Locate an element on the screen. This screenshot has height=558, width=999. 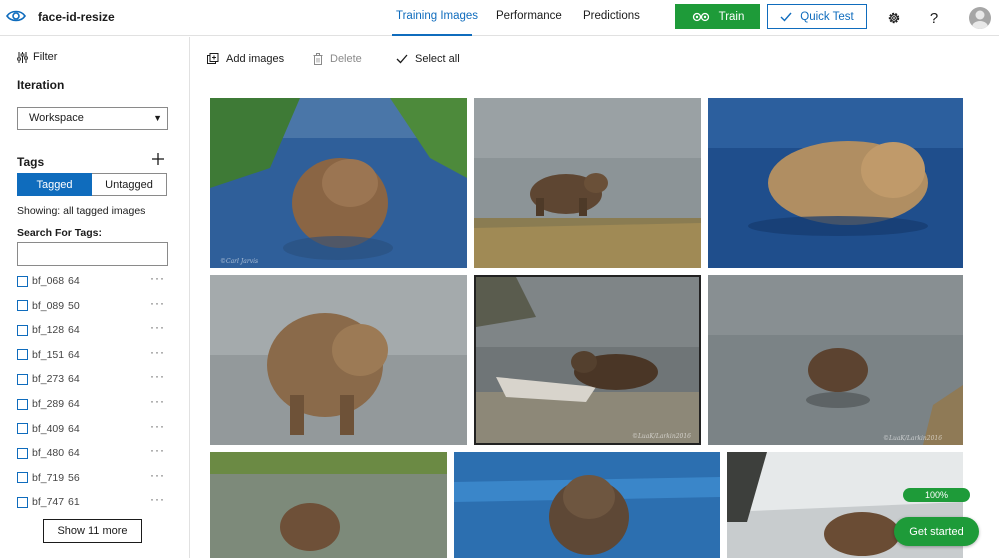
tag-name: bf_409 is located at coordinates (48, 428).